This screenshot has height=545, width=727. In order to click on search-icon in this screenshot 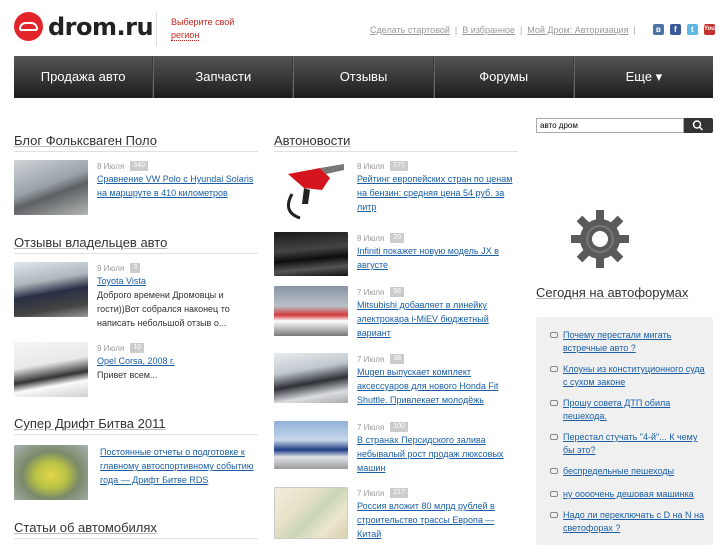, I will do `click(698, 125)`.